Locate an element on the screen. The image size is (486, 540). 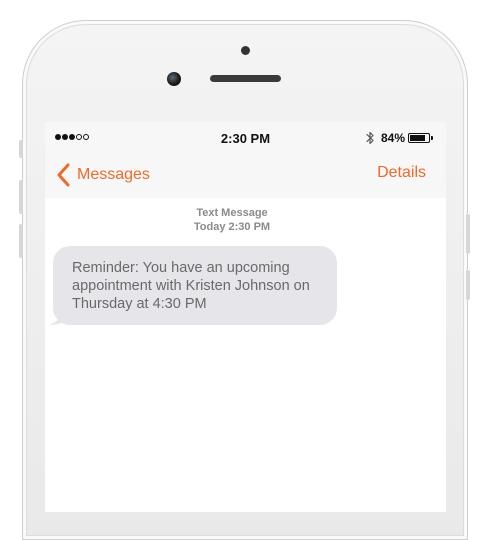
volume-up-button is located at coordinates (21, 197).